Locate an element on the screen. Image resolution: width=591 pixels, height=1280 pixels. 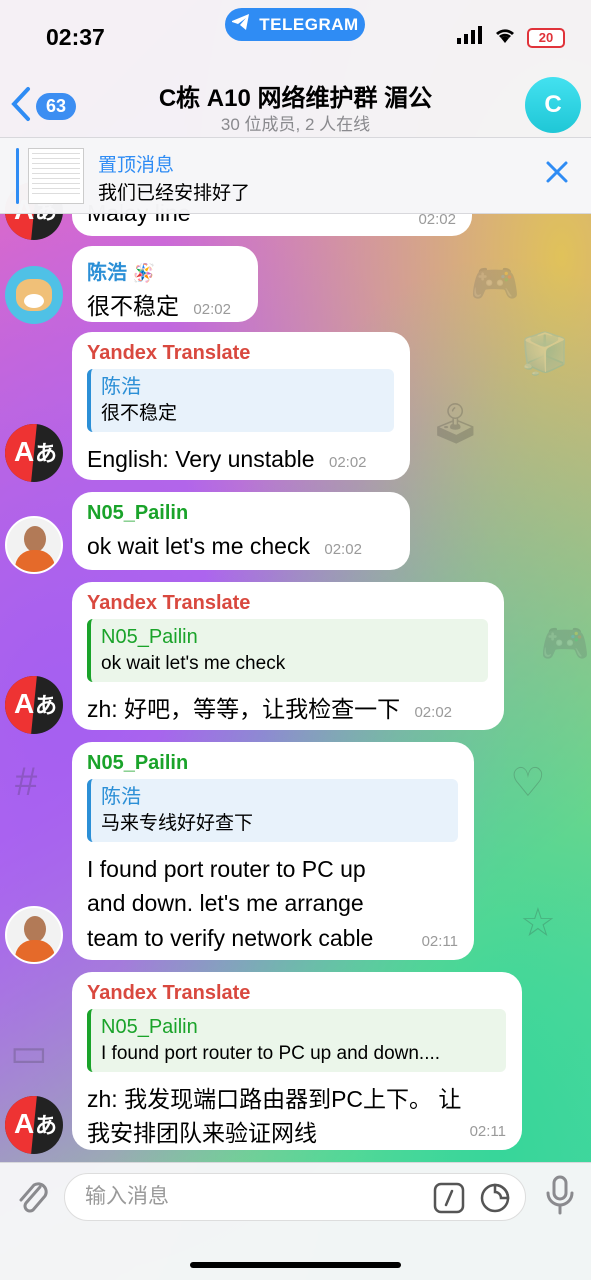
tictactoe-doodle-icon: # is located at coordinates (26, 782).